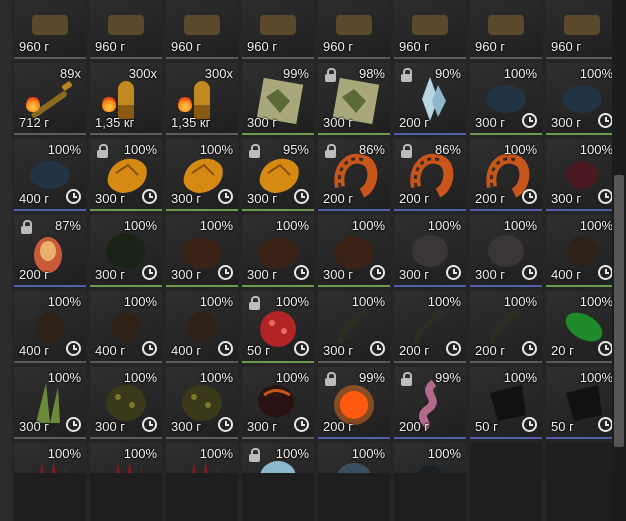  I want to click on item-count-or-durability: 86%, so click(447, 149).